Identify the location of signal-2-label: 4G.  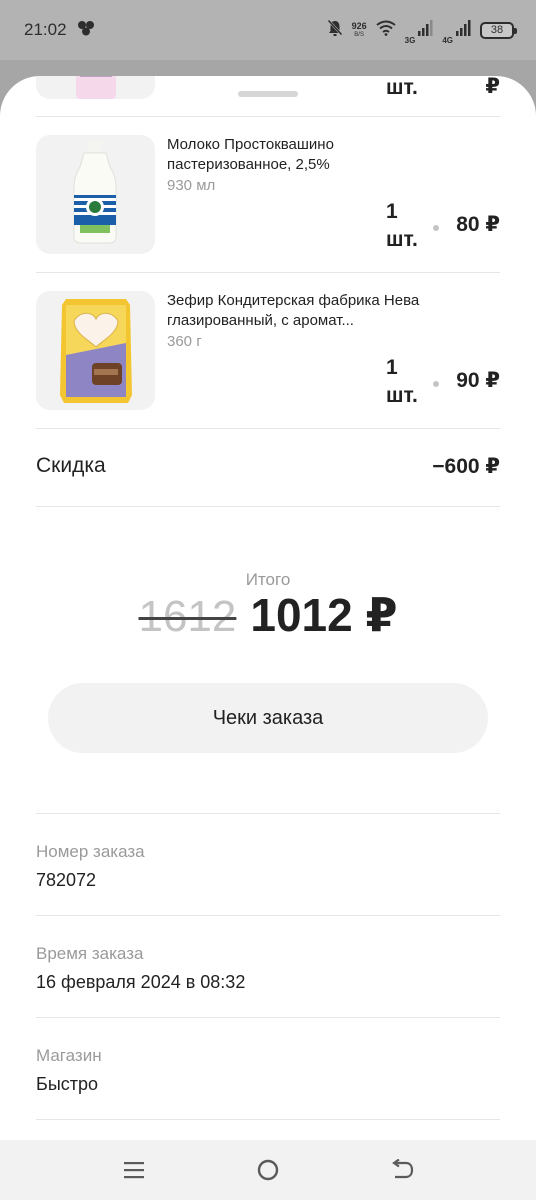
(447, 40).